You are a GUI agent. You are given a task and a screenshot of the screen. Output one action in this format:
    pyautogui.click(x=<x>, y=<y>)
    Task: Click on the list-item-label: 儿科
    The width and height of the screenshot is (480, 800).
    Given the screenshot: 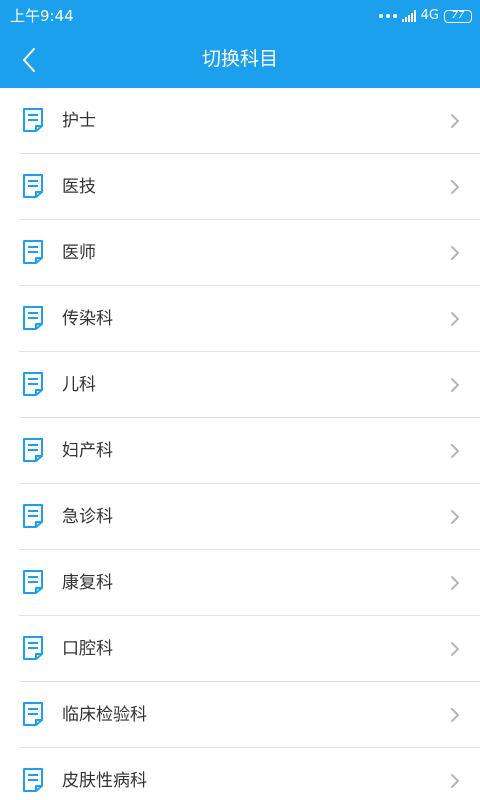 What is the action you would take?
    pyautogui.click(x=79, y=385)
    